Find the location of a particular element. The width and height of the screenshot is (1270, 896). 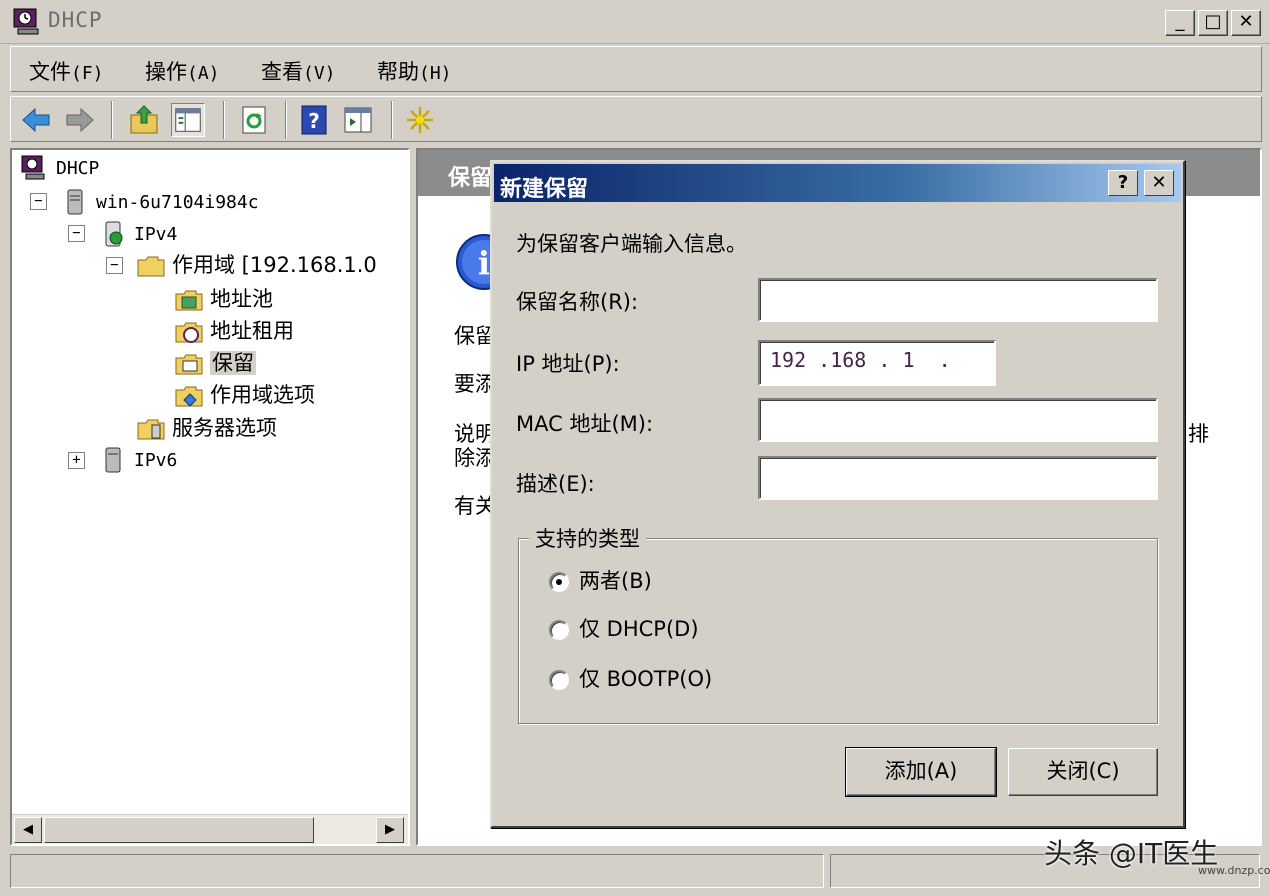

description-input is located at coordinates (958, 478).